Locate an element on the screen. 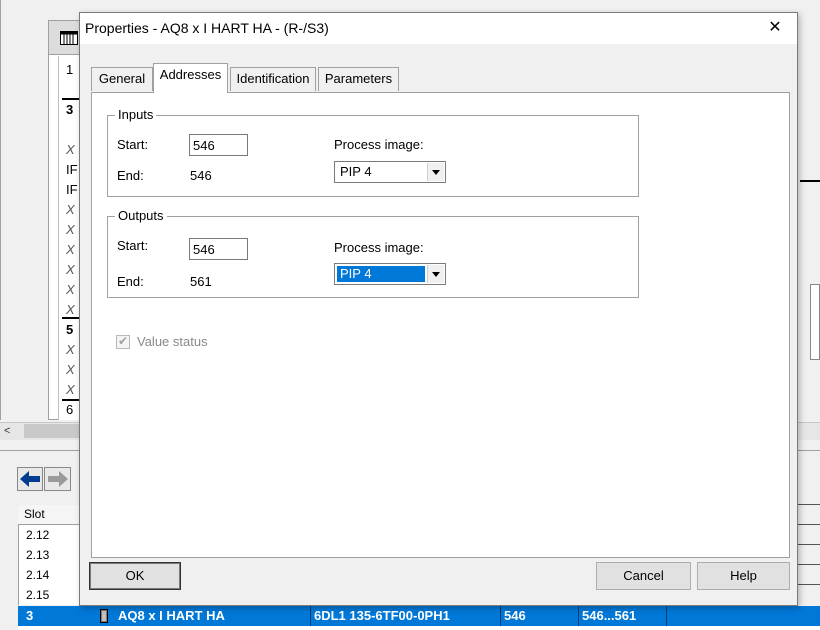 Image resolution: width=820 pixels, height=630 pixels. help-button: Help is located at coordinates (743, 576).